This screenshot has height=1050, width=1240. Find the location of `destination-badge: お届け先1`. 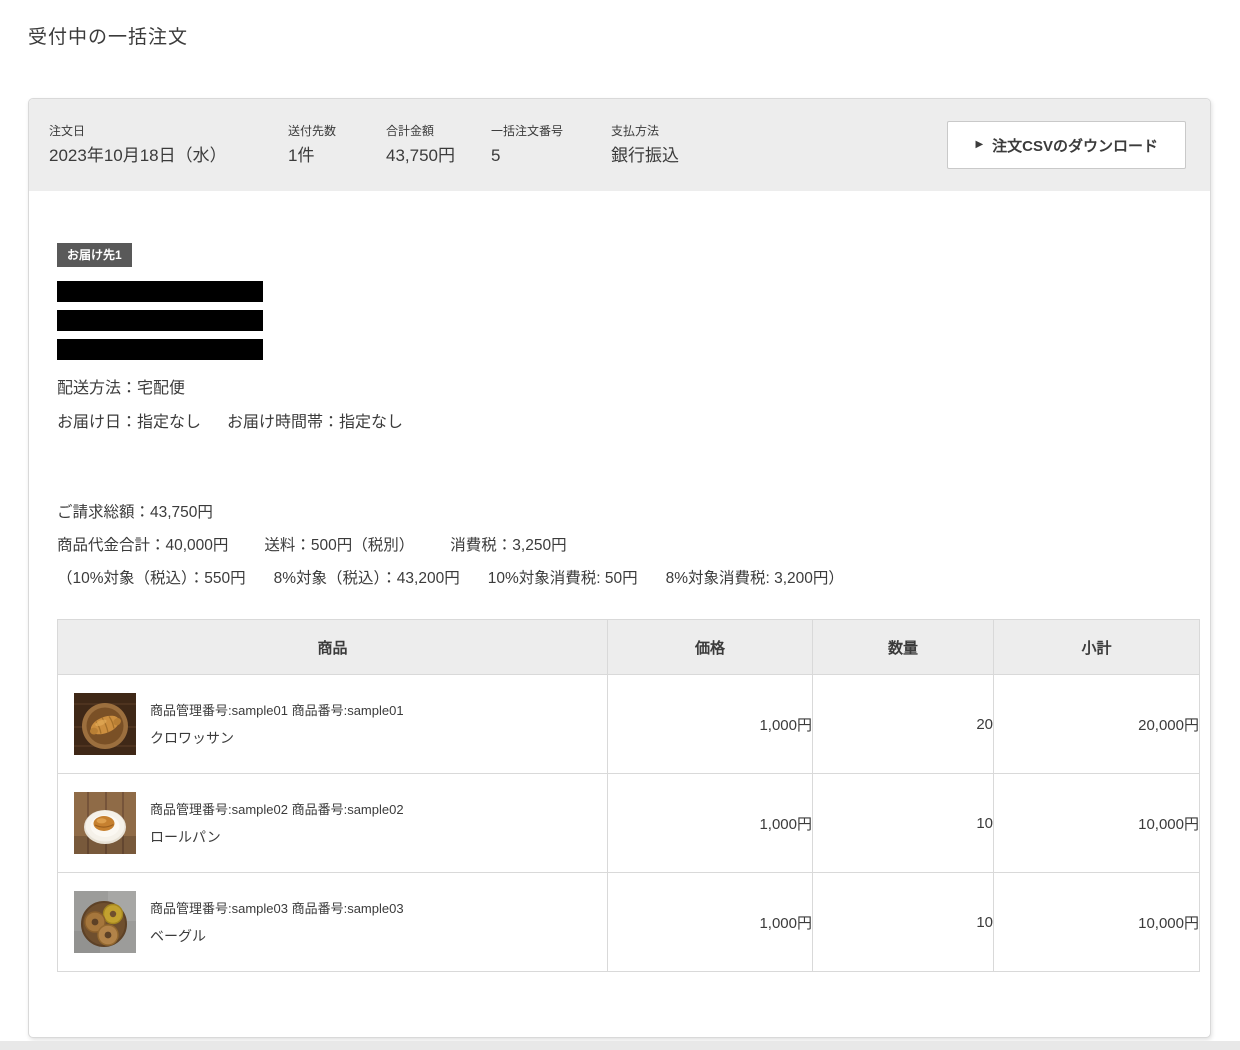

destination-badge: お届け先1 is located at coordinates (94, 255).